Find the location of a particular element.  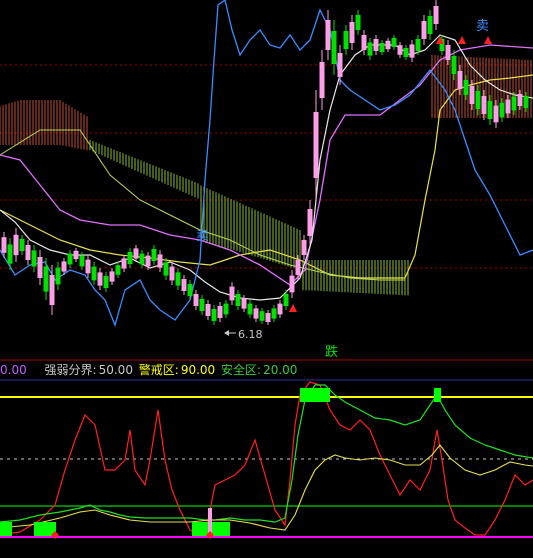

strength-divide-value: 50.00 is located at coordinates (115, 370).